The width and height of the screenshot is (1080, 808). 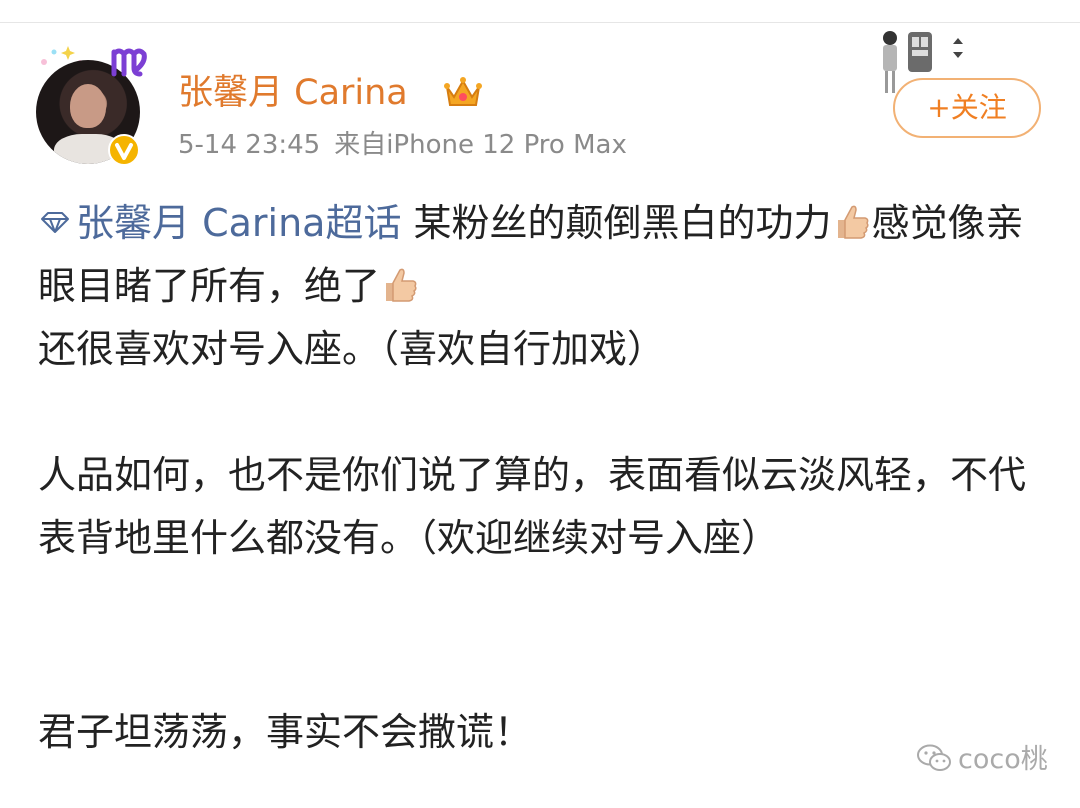 I want to click on topic-link: 张馨月 Carina超话, so click(x=219, y=223).